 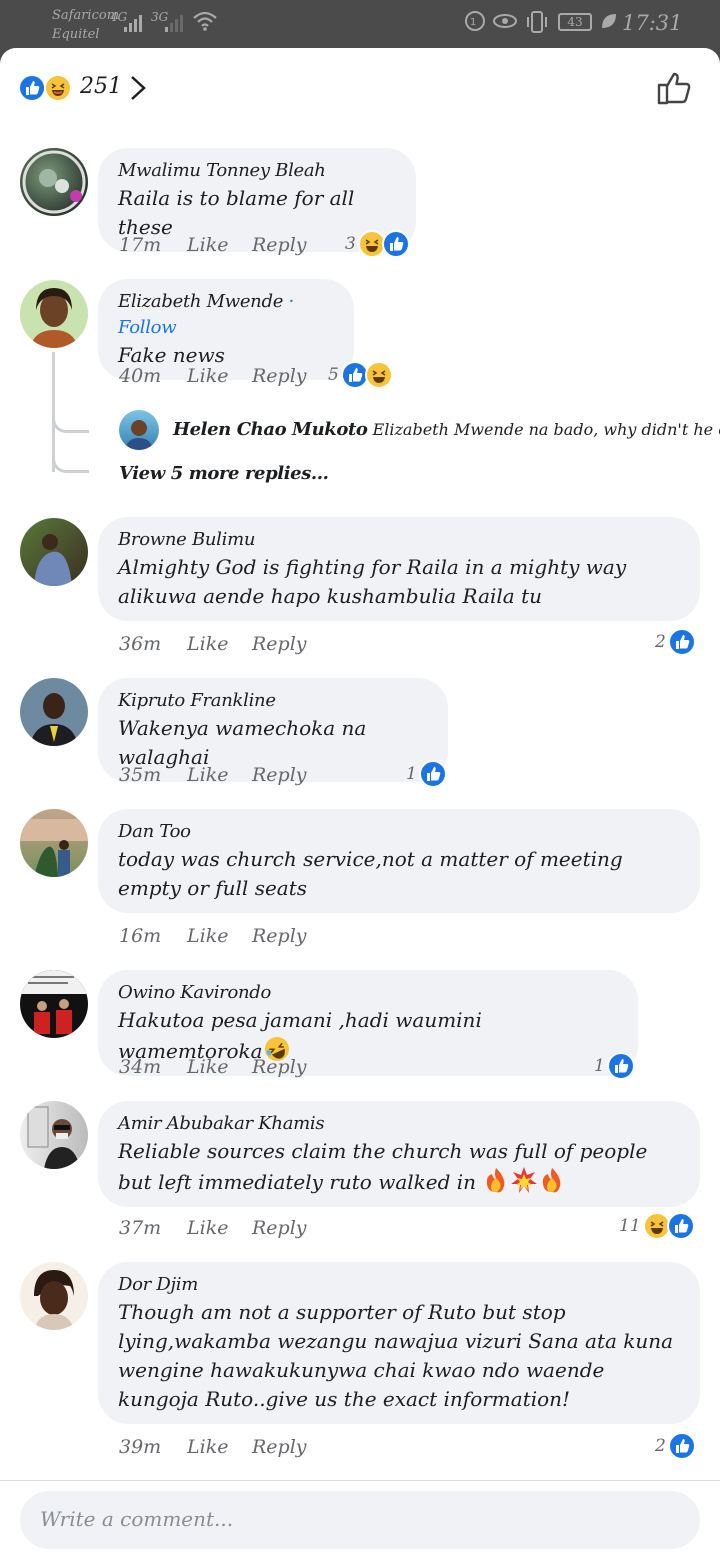 What do you see at coordinates (496, 1180) in the screenshot?
I see `fire-emoji` at bounding box center [496, 1180].